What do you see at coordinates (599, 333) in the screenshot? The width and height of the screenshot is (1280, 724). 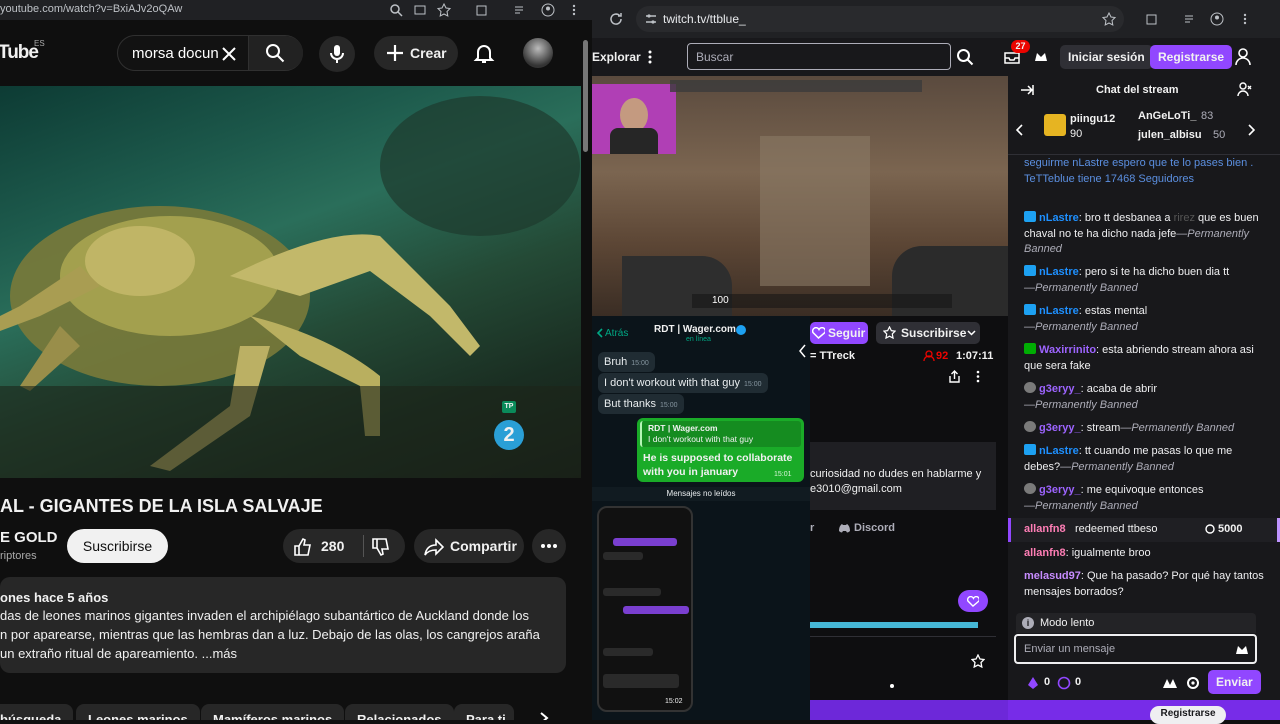 I see `back-arrow-icon` at bounding box center [599, 333].